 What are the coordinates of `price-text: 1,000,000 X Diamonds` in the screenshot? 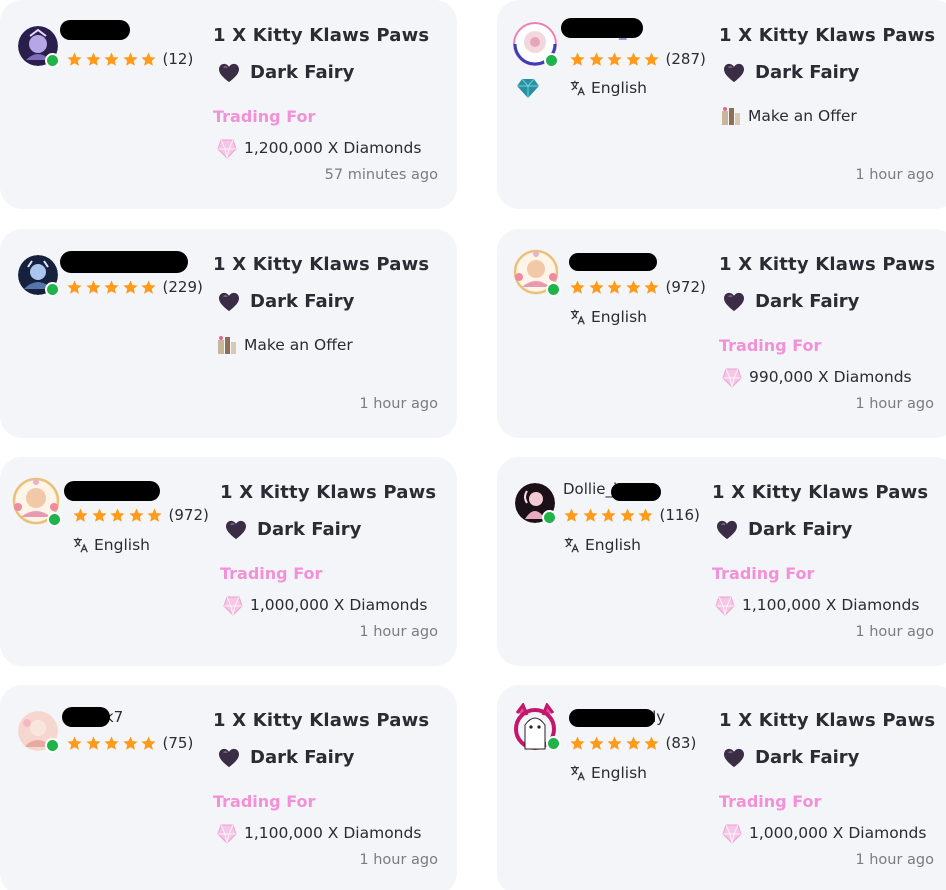 It's located at (339, 605).